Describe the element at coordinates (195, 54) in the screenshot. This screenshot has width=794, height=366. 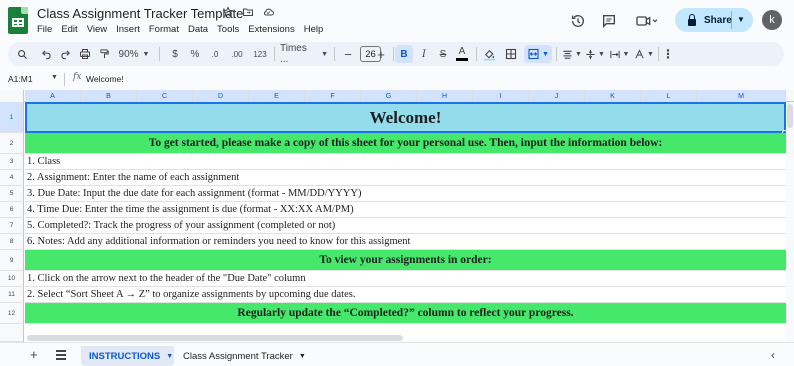
I see `percent-format-button: %` at that location.